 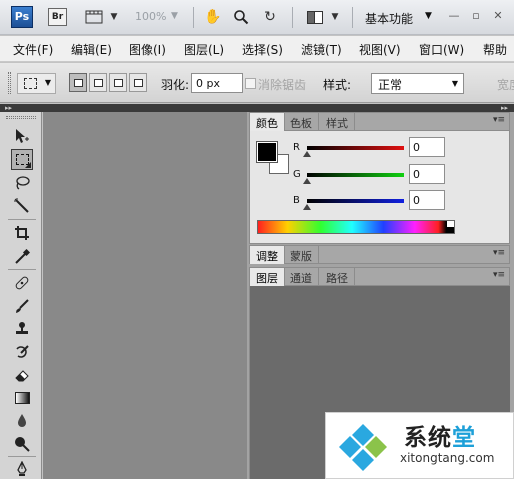 What do you see at coordinates (380, 49) in the screenshot?
I see `menu-view: 视图(V)` at bounding box center [380, 49].